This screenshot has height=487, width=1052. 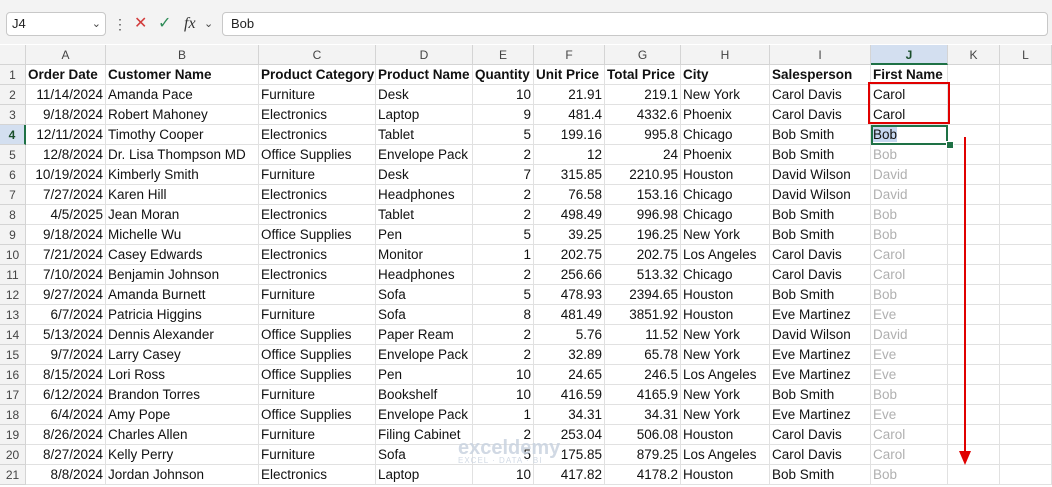 I want to click on table-cell: Charles Allen, so click(x=182, y=435).